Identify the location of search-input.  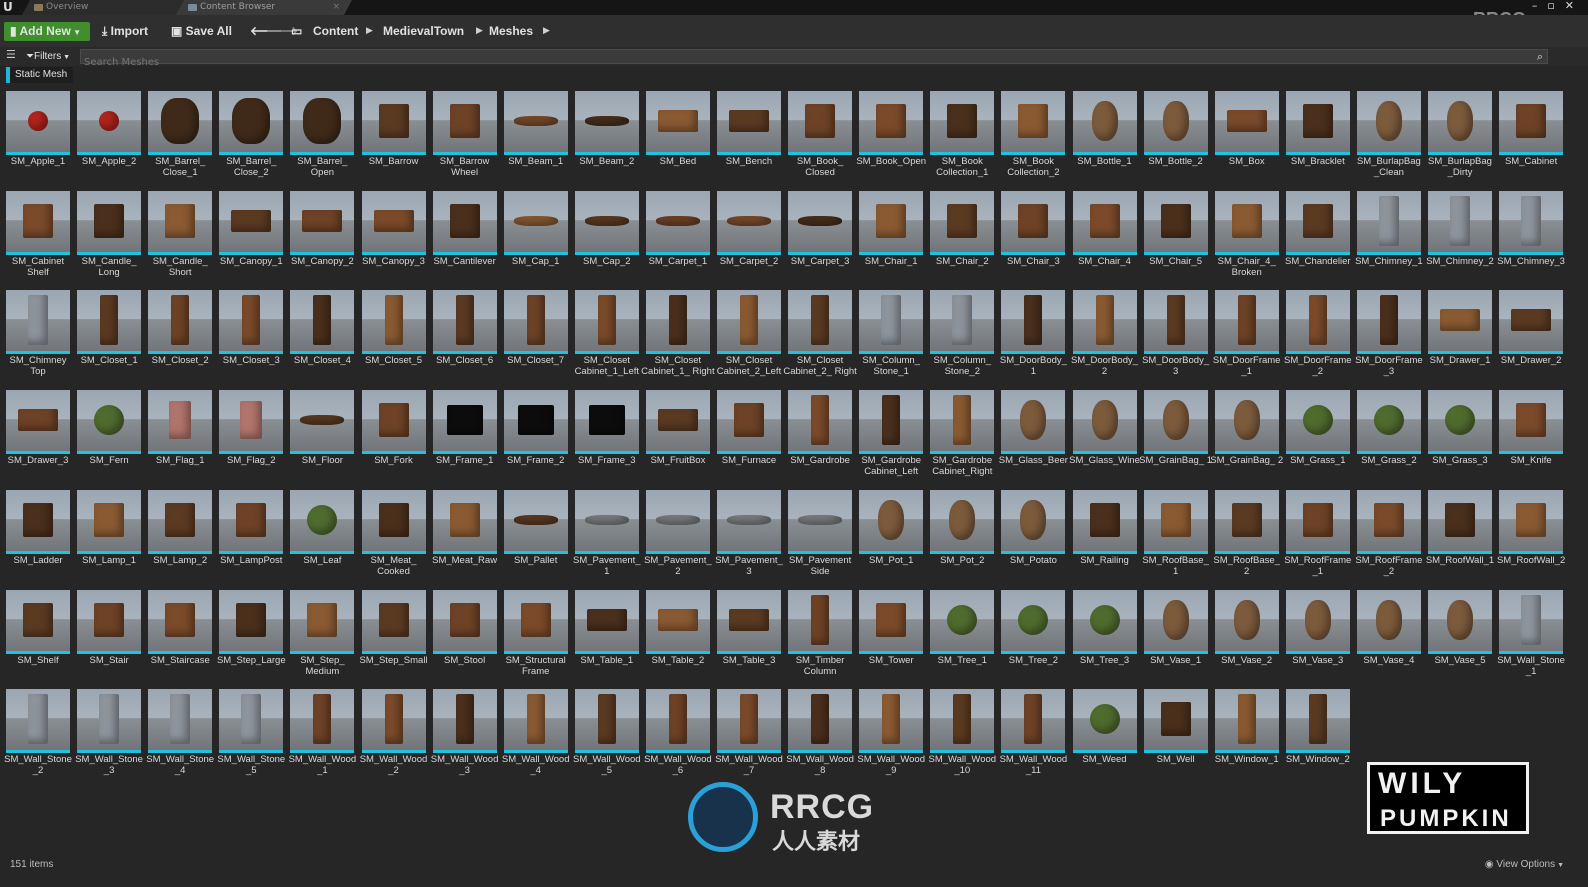
(784, 62).